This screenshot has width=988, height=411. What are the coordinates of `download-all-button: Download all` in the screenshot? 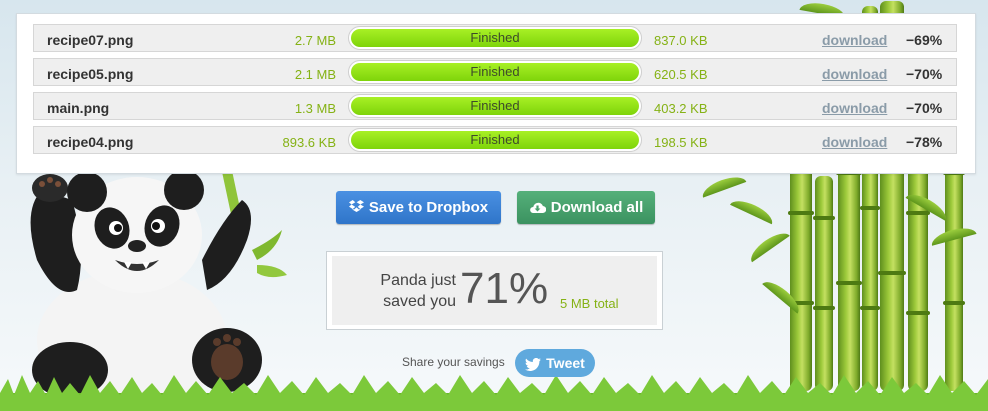 It's located at (586, 207).